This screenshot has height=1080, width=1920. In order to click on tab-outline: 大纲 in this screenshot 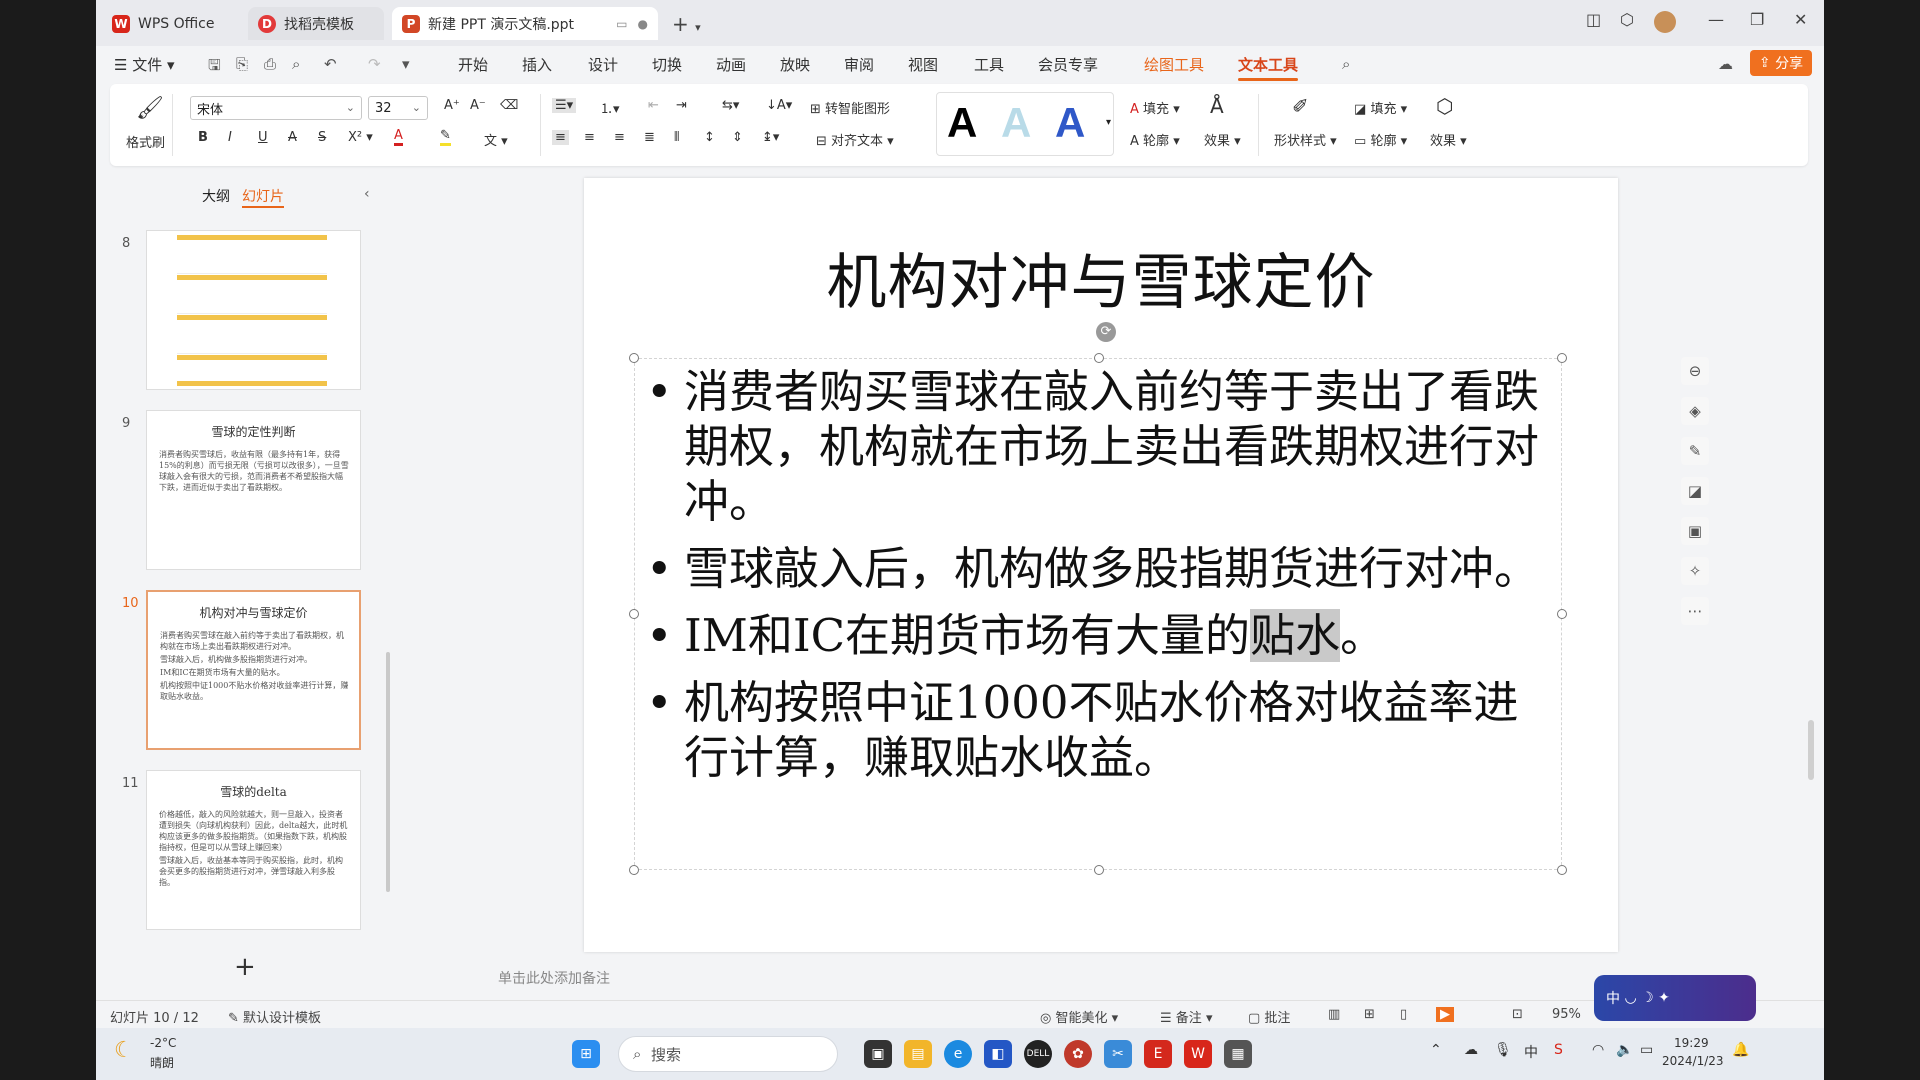, I will do `click(216, 196)`.